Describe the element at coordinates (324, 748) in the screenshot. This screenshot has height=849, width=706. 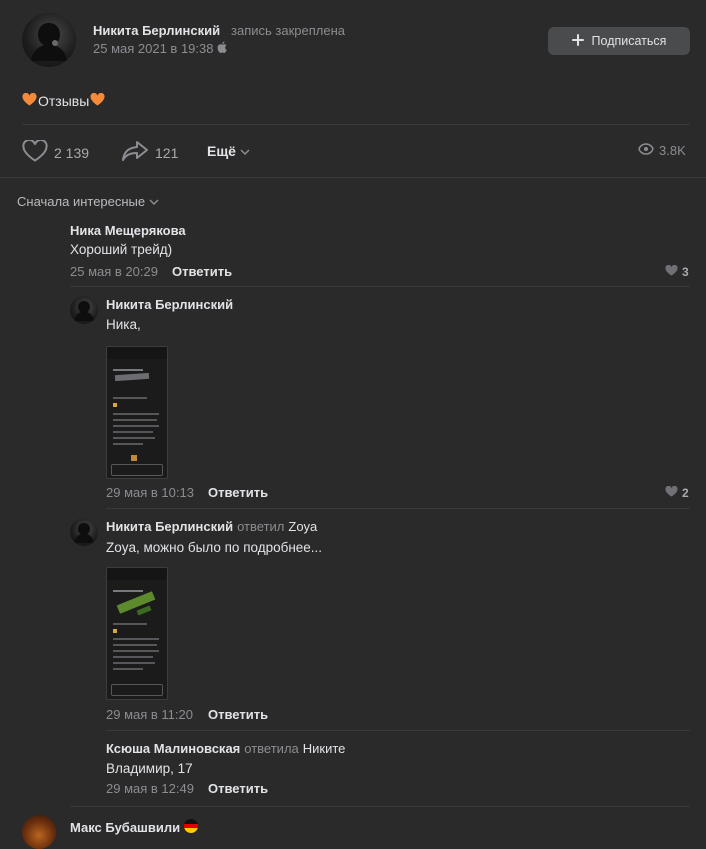
I see `replied-to: Никите` at that location.